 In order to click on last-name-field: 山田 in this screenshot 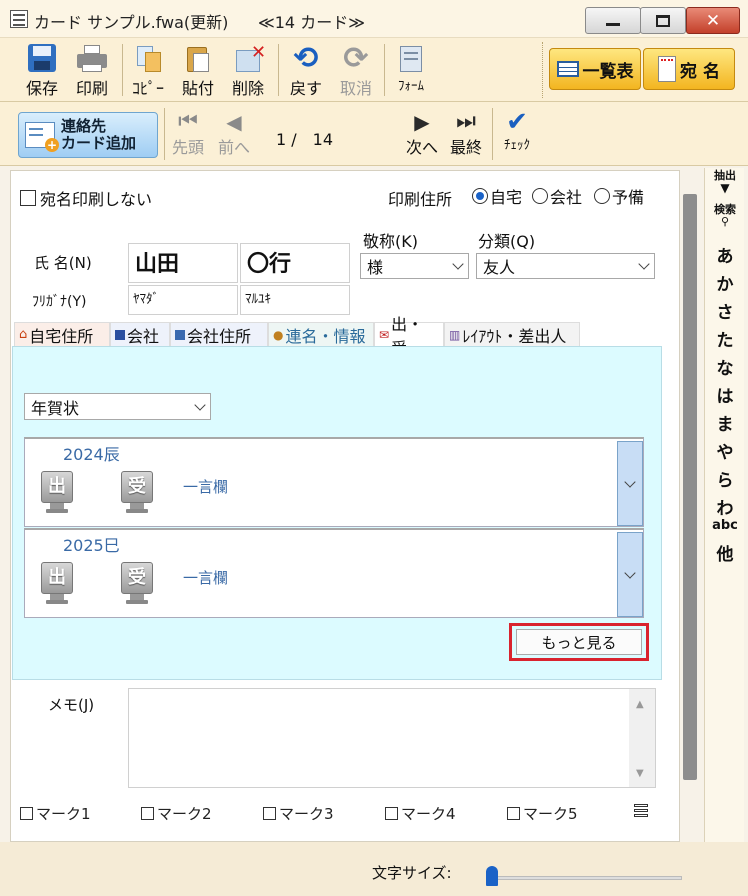, I will do `click(183, 263)`.